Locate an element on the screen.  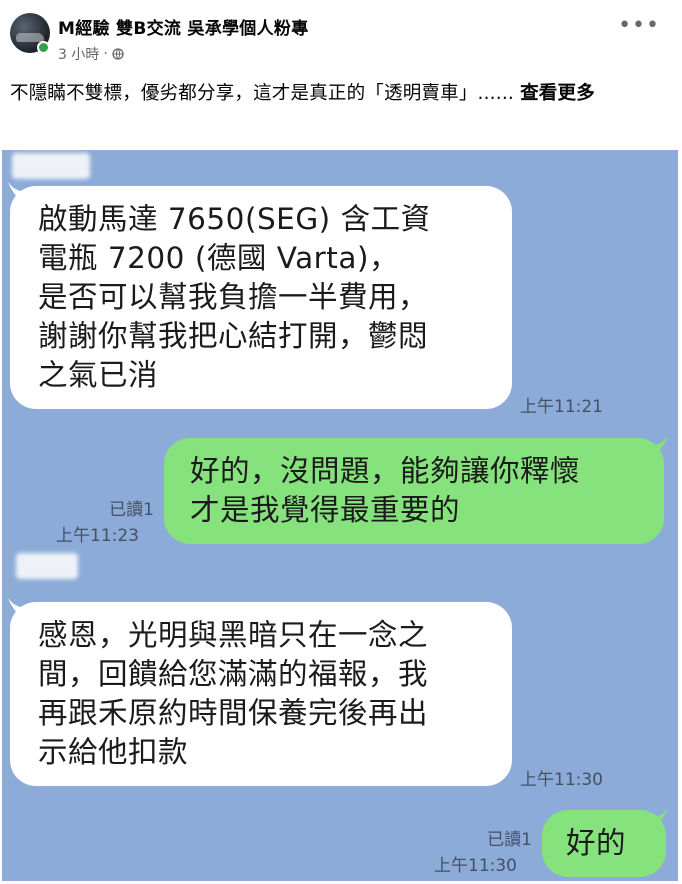
see-more-link: 查看更多 is located at coordinates (557, 93).